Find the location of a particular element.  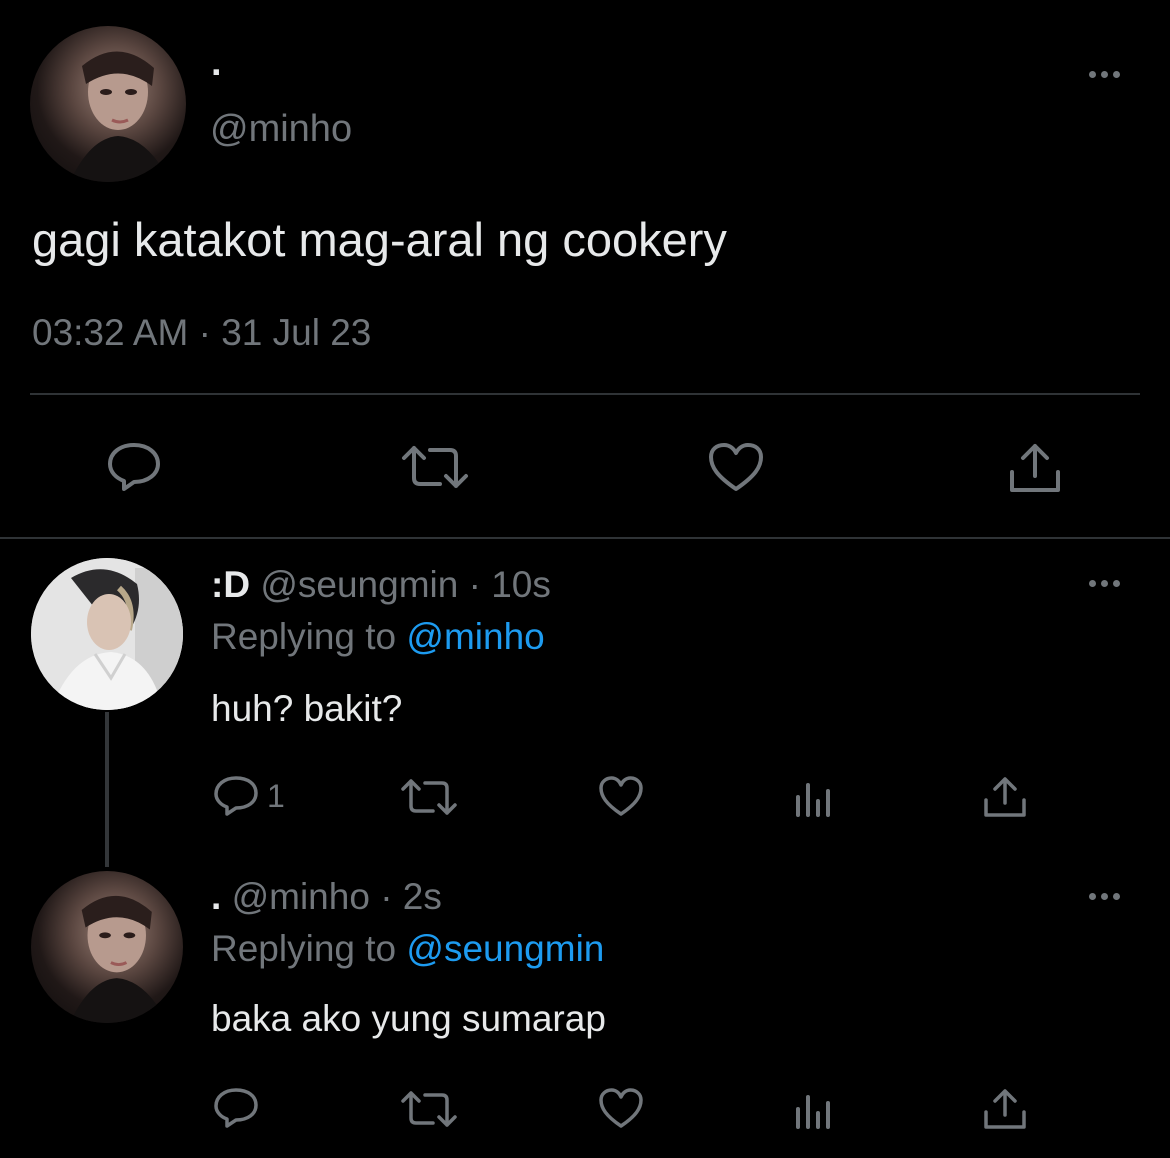

reply-text: baka ako yung sumarap is located at coordinates (408, 1018).